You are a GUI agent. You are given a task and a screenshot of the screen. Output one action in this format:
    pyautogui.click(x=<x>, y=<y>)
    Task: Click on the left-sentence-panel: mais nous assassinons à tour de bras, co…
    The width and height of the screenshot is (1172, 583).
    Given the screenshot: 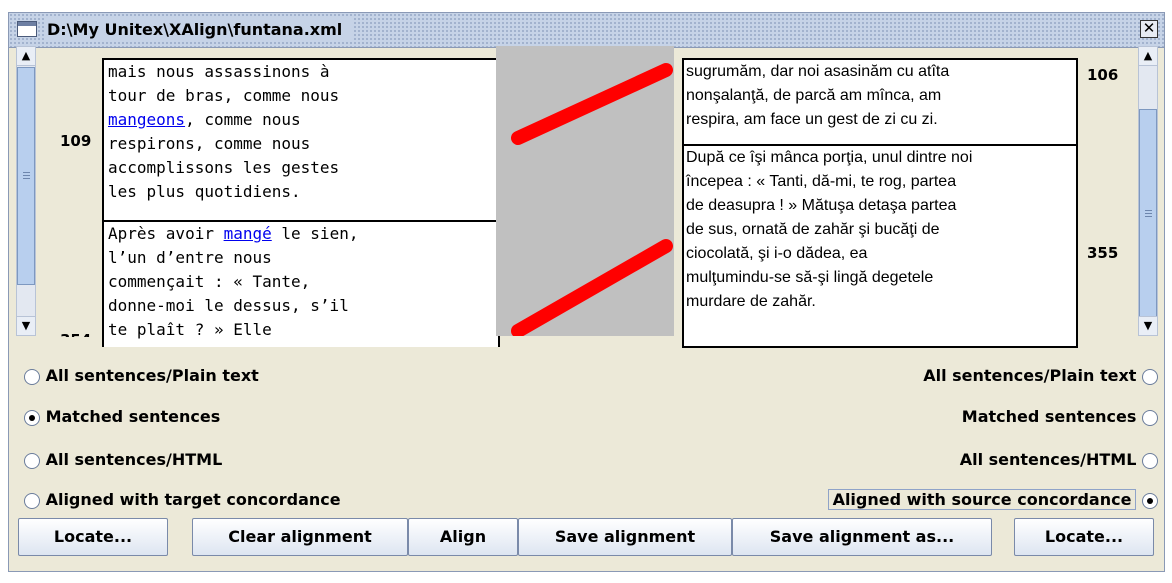 What is the action you would take?
    pyautogui.click(x=301, y=140)
    